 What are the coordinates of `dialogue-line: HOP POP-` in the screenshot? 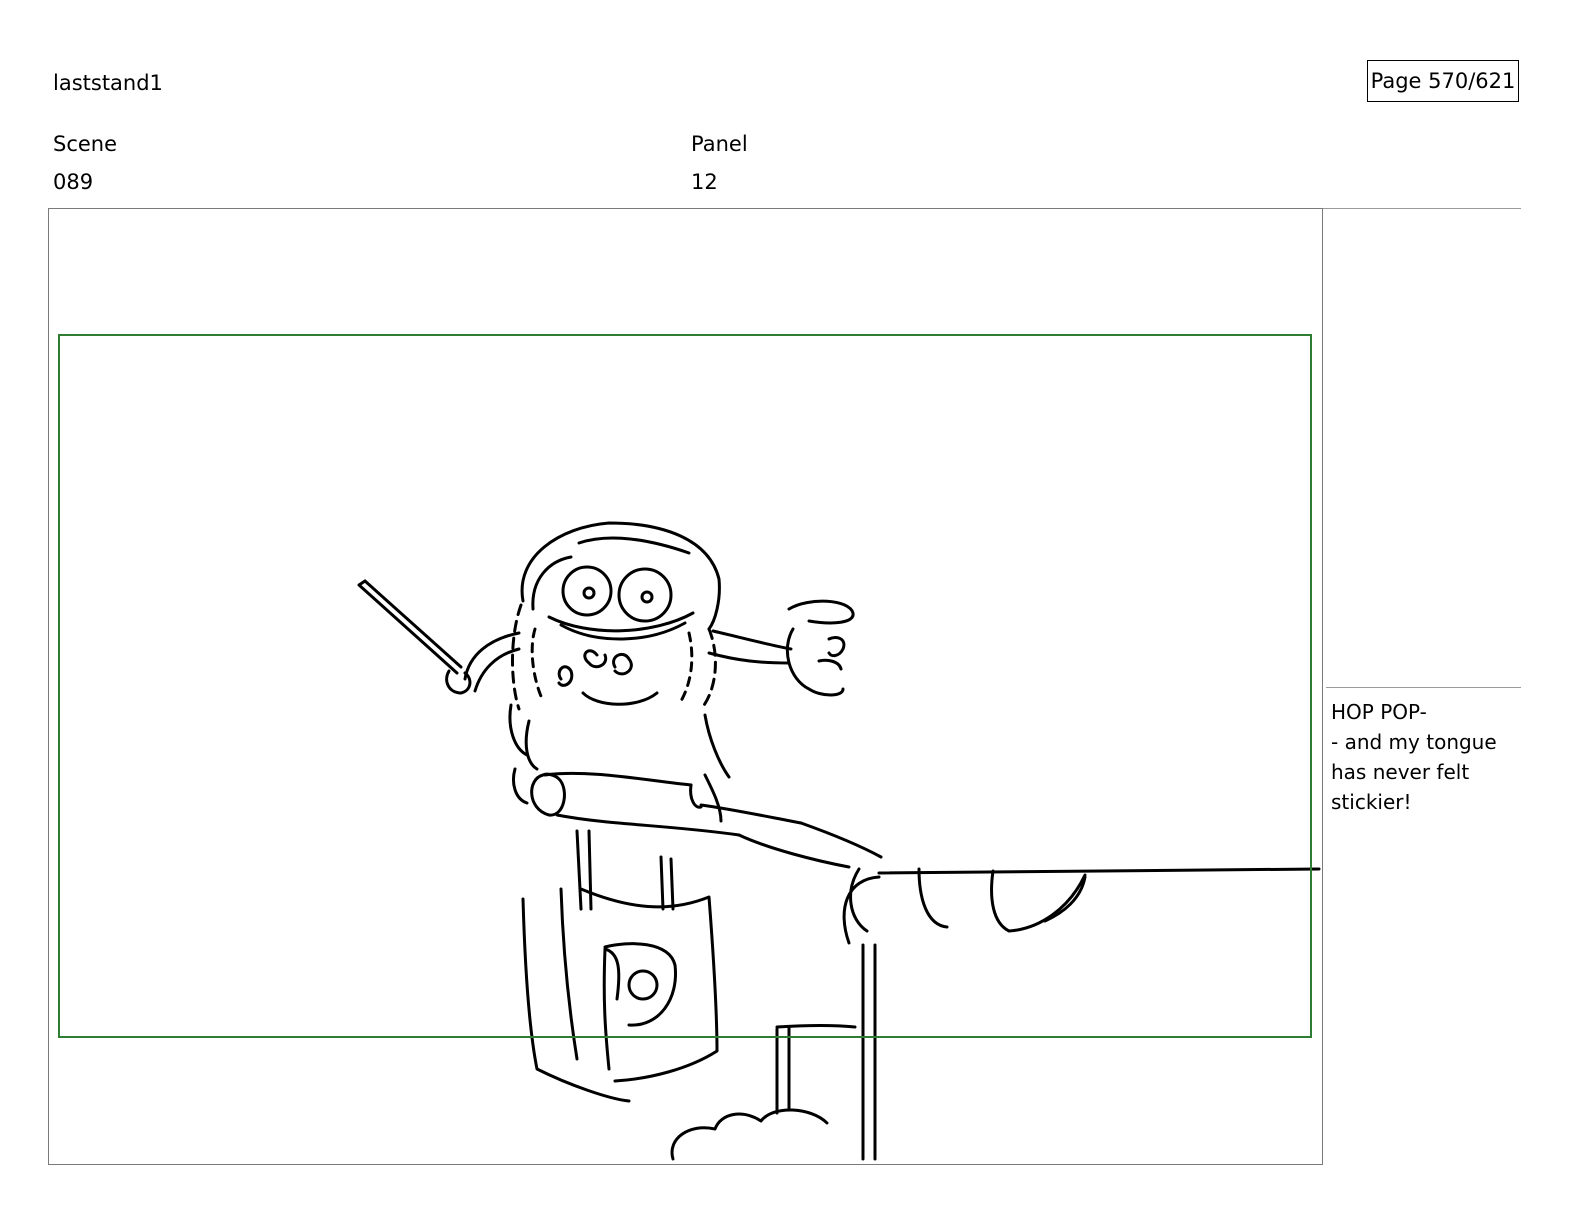 It's located at (1379, 712).